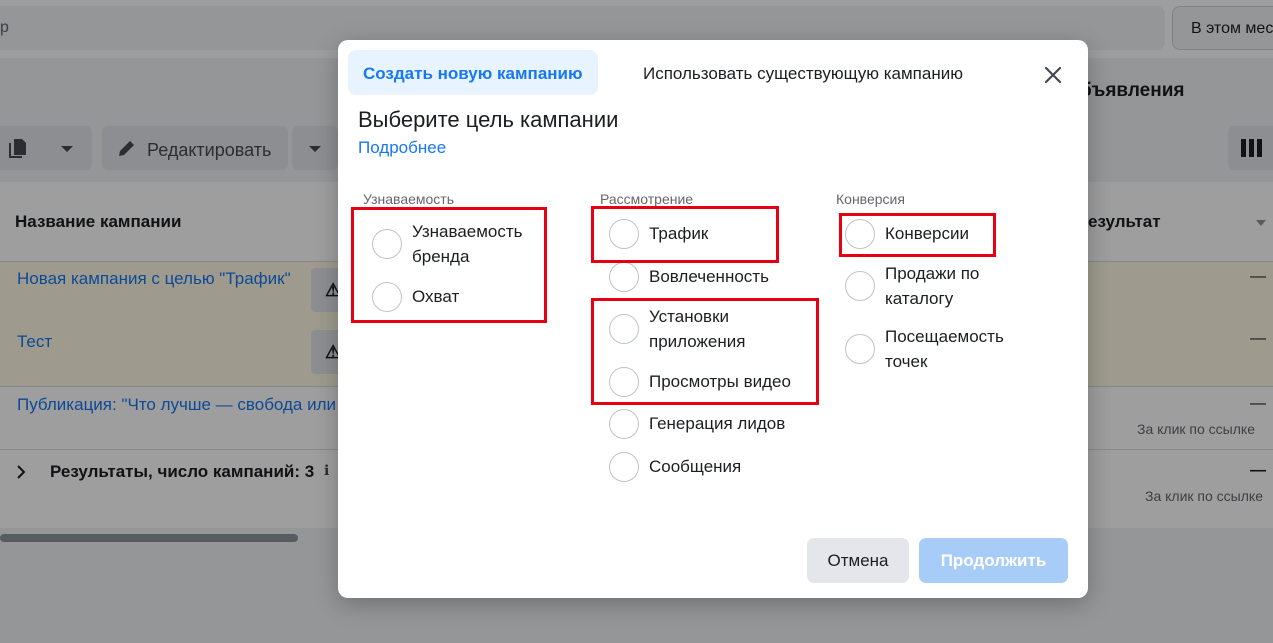 The width and height of the screenshot is (1273, 643). I want to click on option-label: Продажи по каталогу, so click(932, 286).